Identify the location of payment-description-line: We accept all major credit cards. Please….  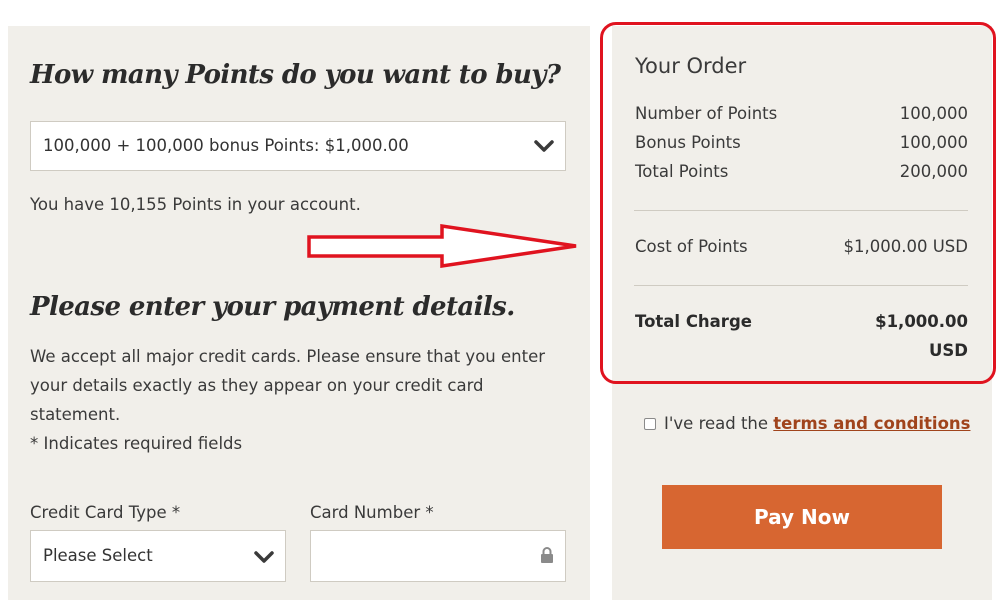
(288, 356).